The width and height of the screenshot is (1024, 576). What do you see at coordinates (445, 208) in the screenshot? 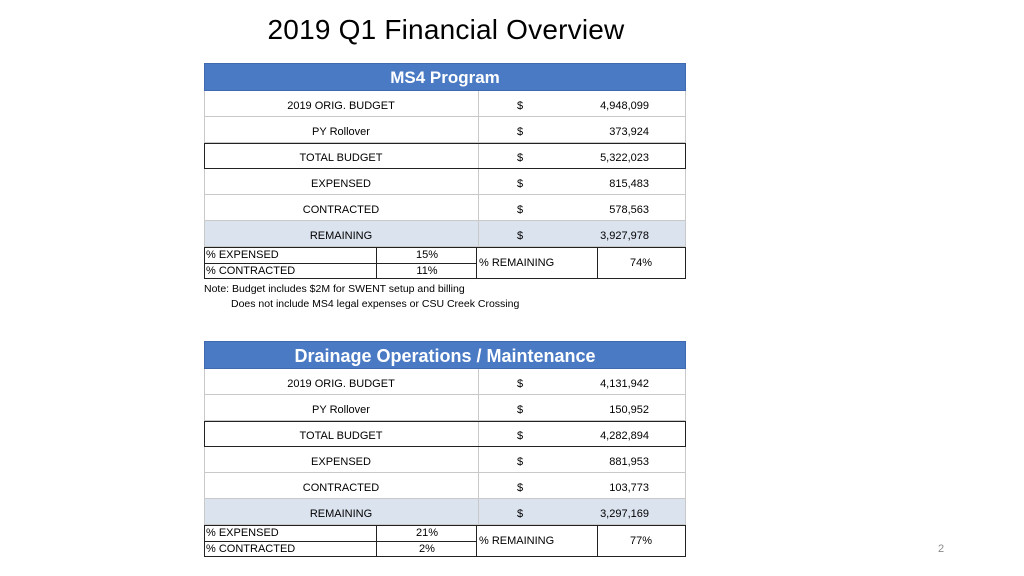
I see `ms4-row-contracted: CONTRACTED $ 578,563` at bounding box center [445, 208].